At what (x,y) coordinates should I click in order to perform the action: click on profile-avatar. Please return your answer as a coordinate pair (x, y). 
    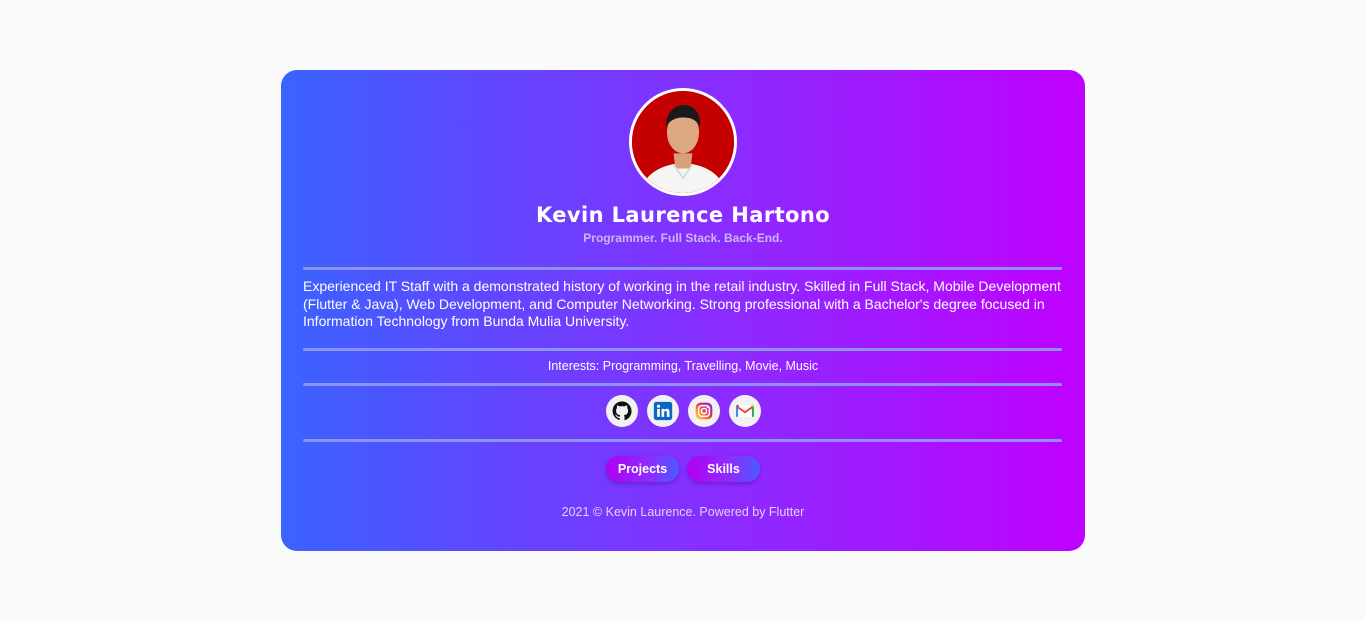
    Looking at the image, I should click on (683, 142).